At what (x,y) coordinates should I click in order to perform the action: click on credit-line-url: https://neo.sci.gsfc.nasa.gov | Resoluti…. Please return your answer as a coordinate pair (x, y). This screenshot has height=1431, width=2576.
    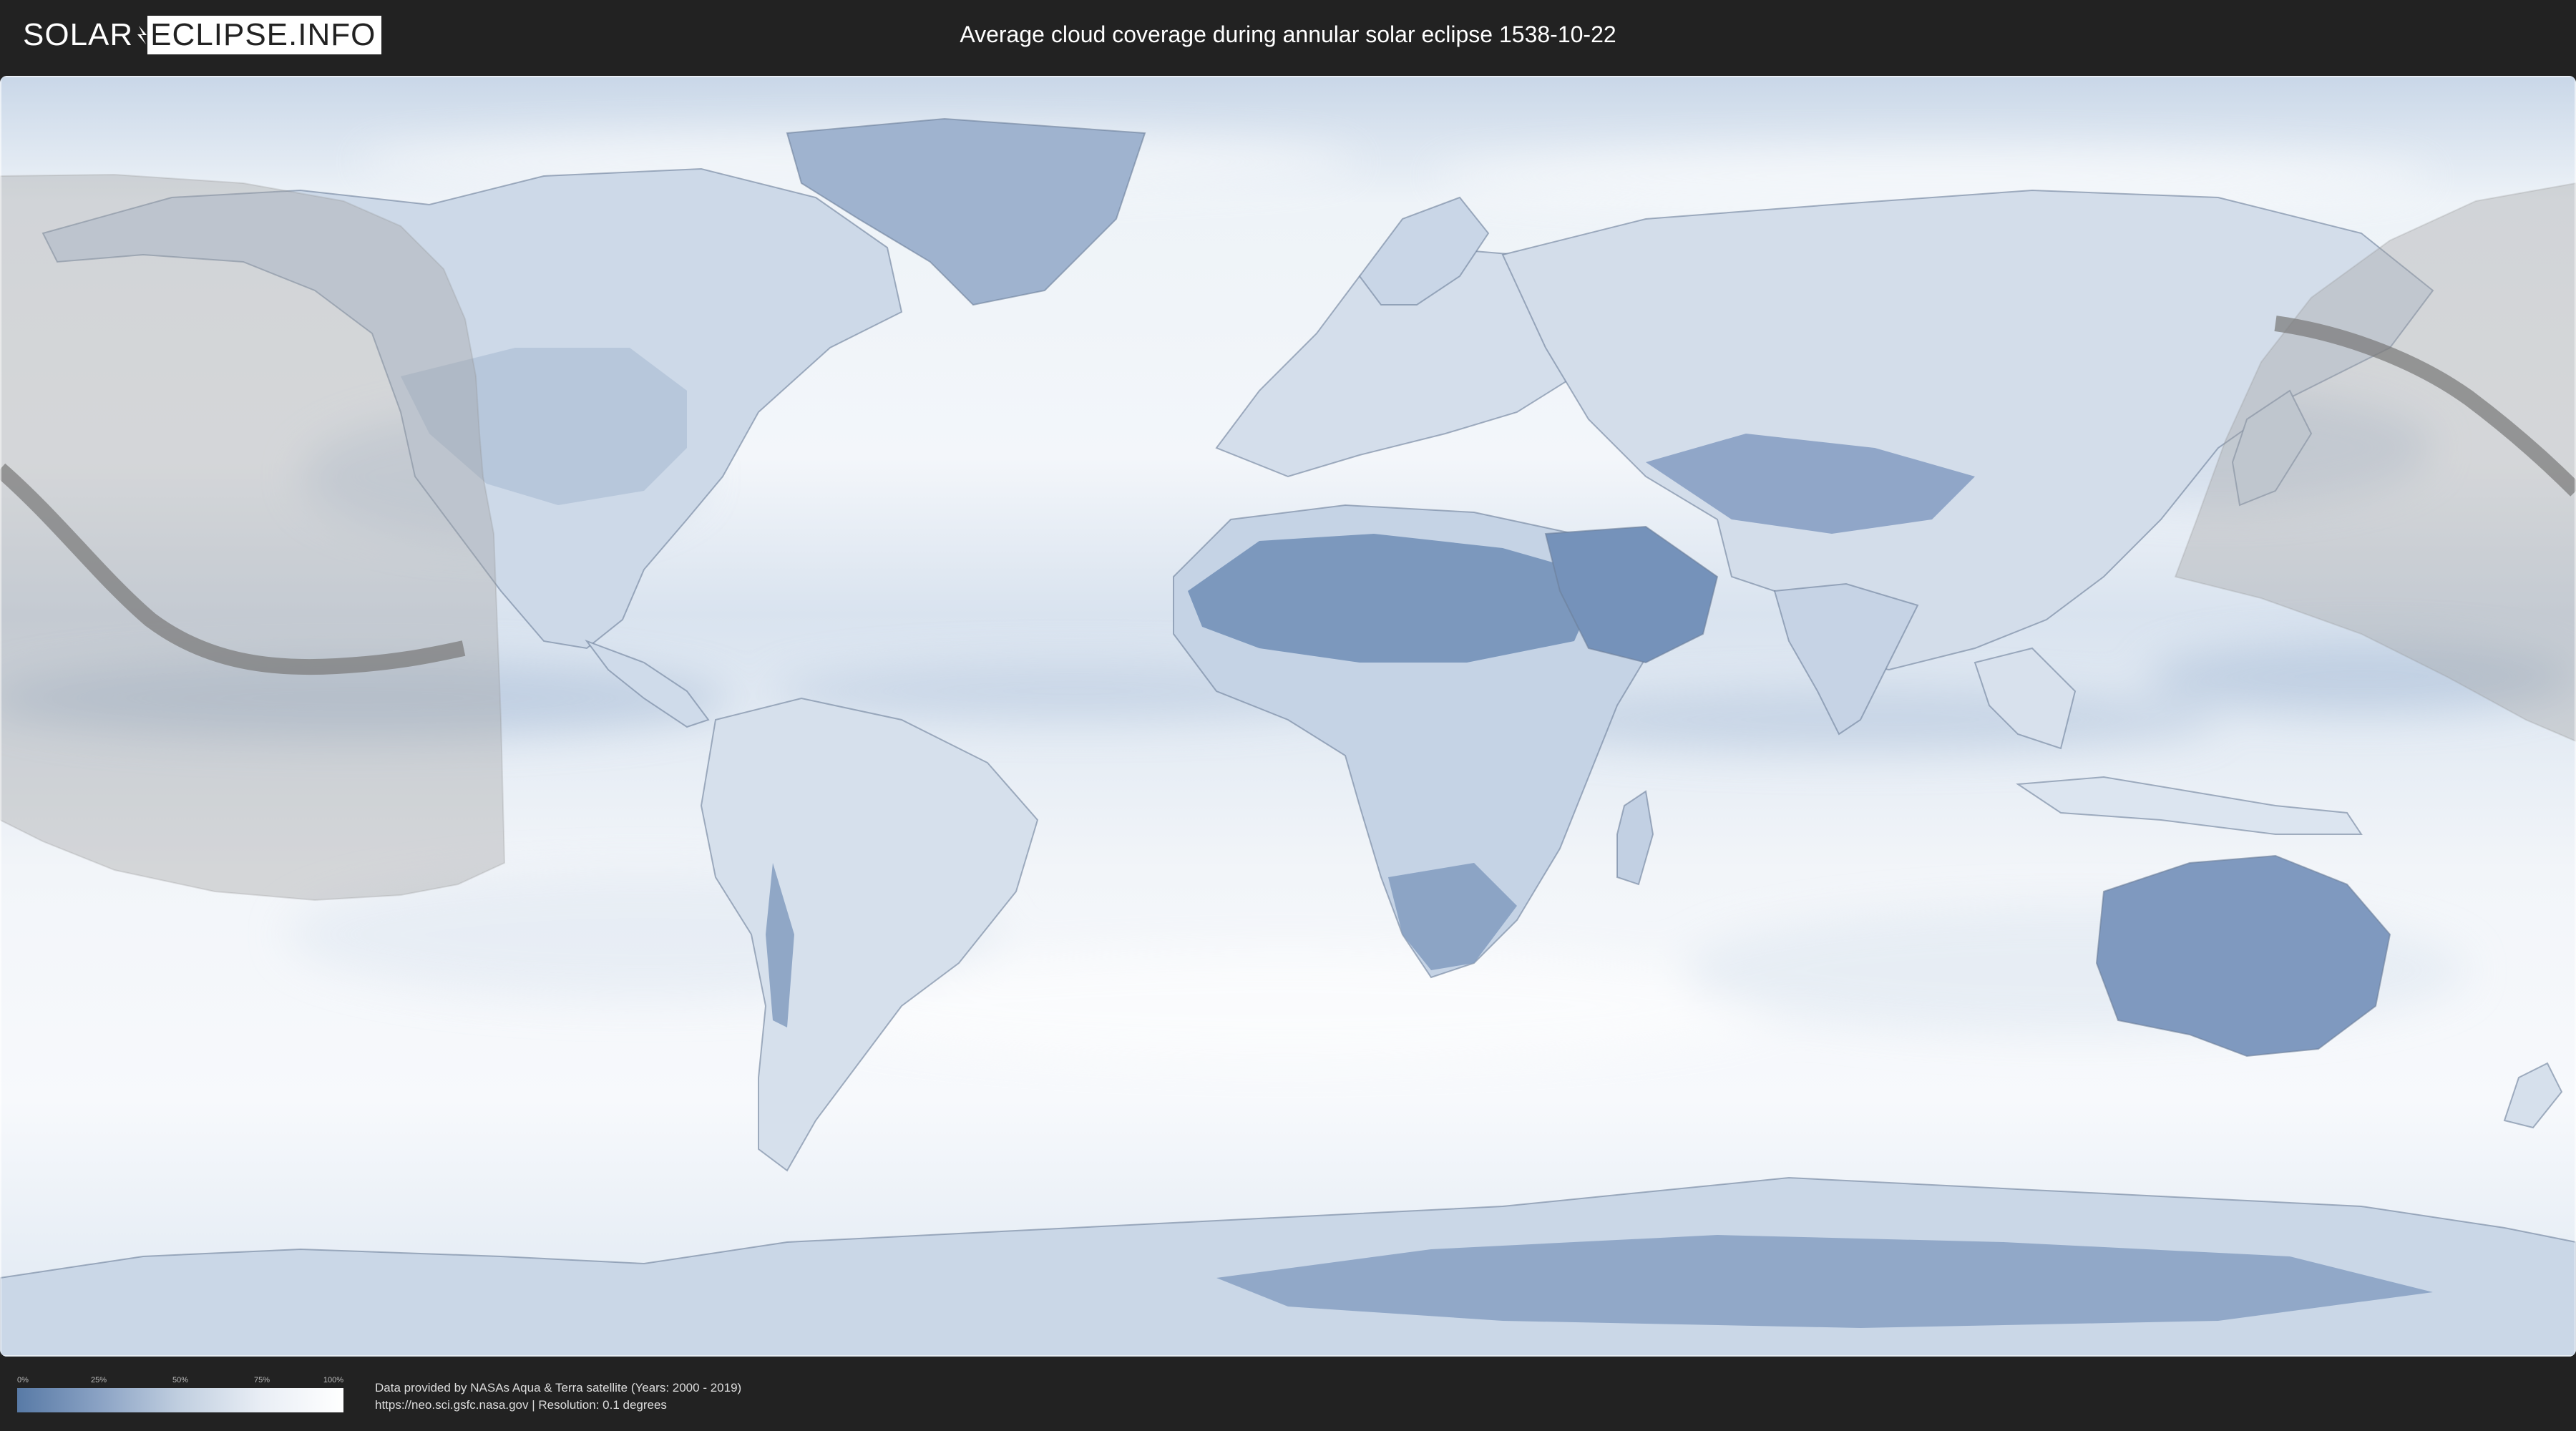
    Looking at the image, I should click on (558, 1405).